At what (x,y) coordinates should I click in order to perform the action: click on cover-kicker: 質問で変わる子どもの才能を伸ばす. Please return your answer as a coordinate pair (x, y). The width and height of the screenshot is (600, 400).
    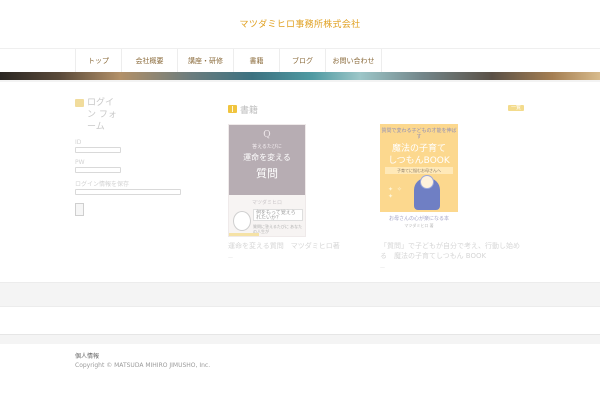
    Looking at the image, I should click on (419, 134).